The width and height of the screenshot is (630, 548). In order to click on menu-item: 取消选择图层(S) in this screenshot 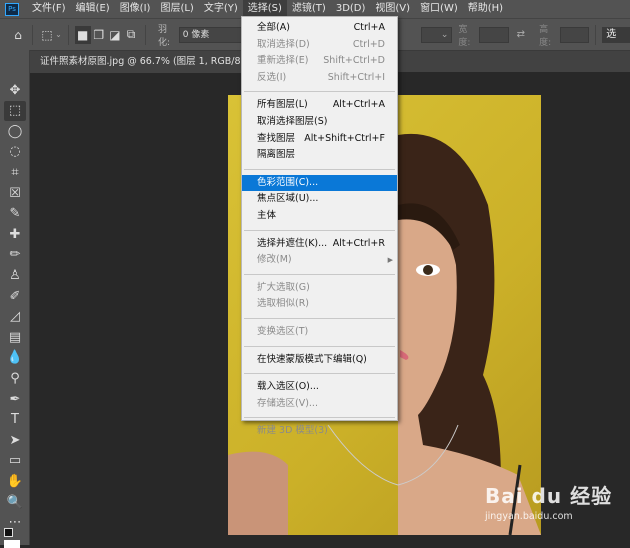, I will do `click(319, 122)`.